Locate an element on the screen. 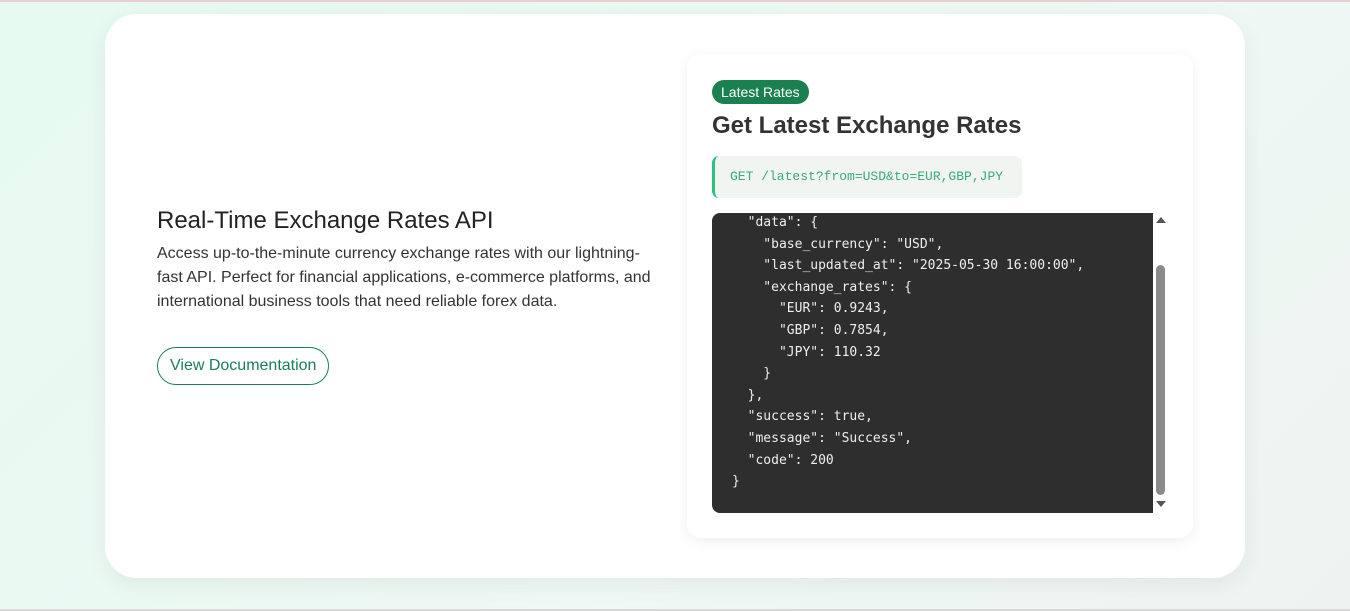 Image resolution: width=1350 pixels, height=611 pixels. hero-title: Real-Time Exchange Rates API is located at coordinates (325, 220).